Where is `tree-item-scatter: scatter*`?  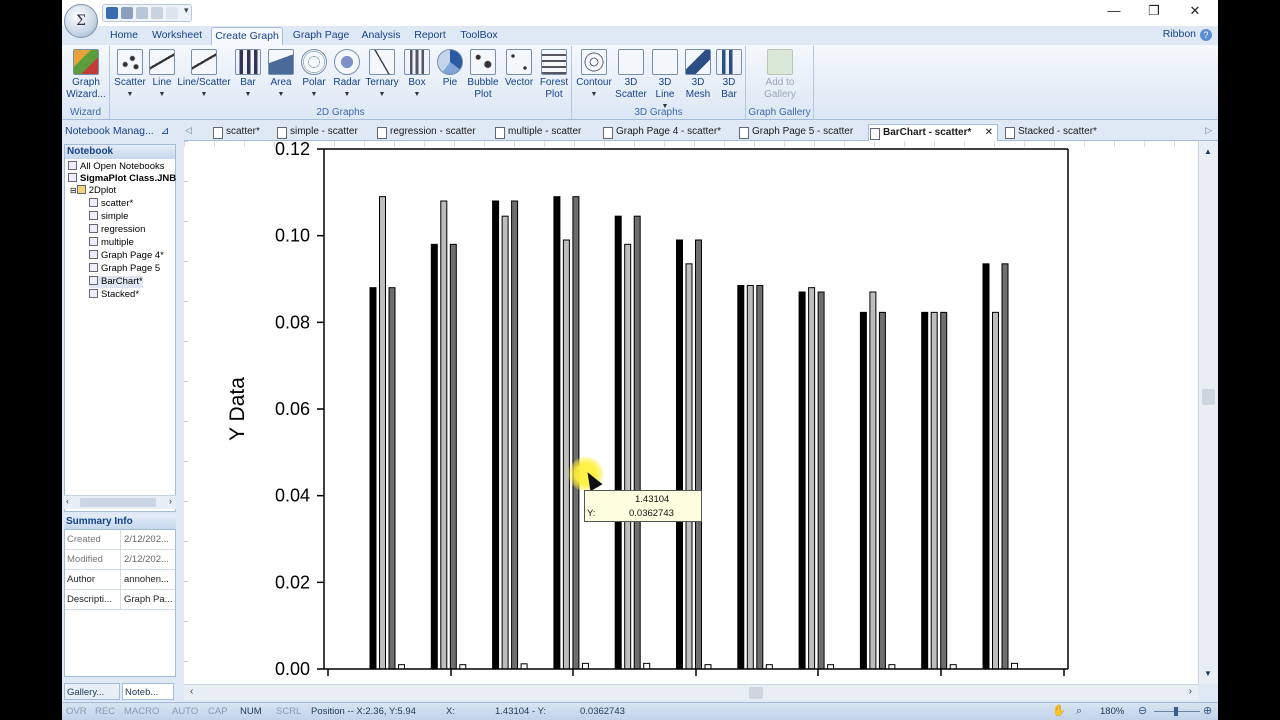 tree-item-scatter: scatter* is located at coordinates (111, 204).